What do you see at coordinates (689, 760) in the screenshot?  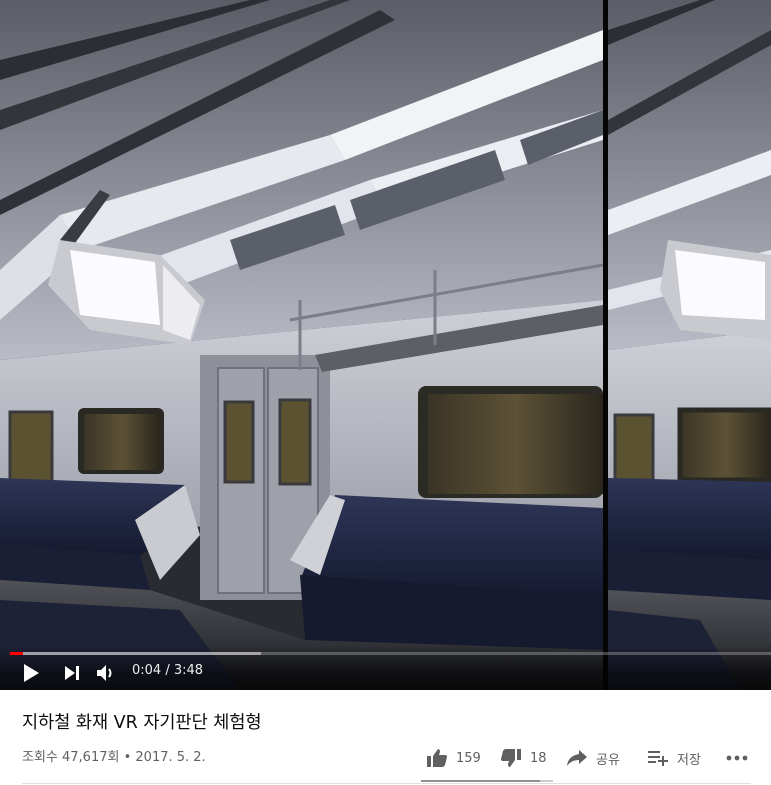 I see `save-label: 저장` at bounding box center [689, 760].